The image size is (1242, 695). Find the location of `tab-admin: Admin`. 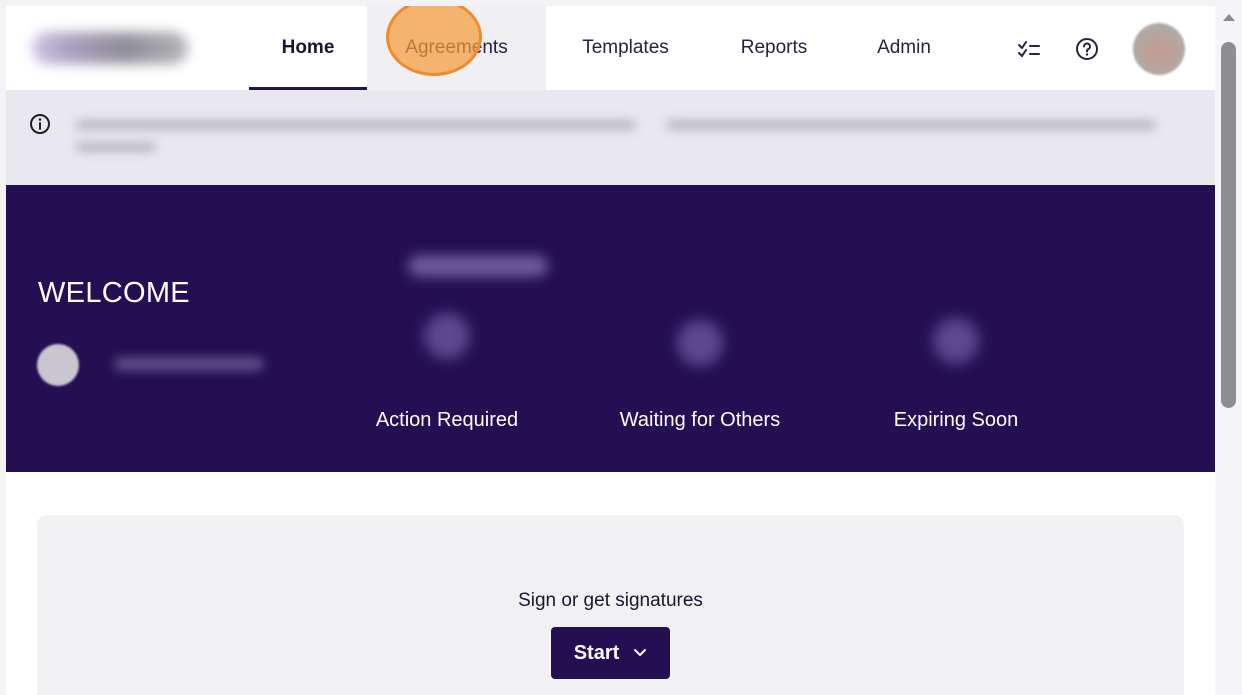

tab-admin: Admin is located at coordinates (904, 48).